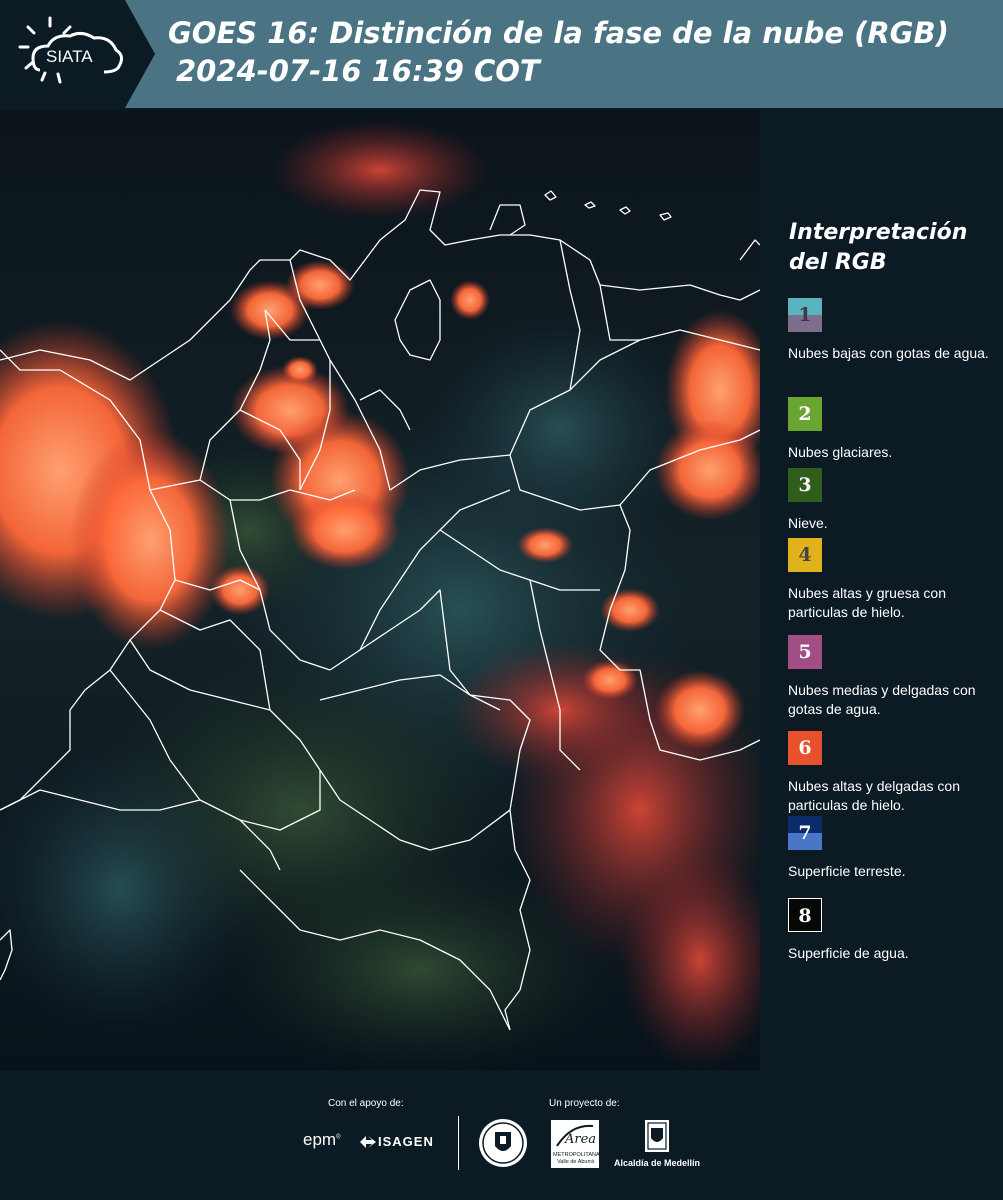  What do you see at coordinates (458, 1143) in the screenshot?
I see `footer-divider` at bounding box center [458, 1143].